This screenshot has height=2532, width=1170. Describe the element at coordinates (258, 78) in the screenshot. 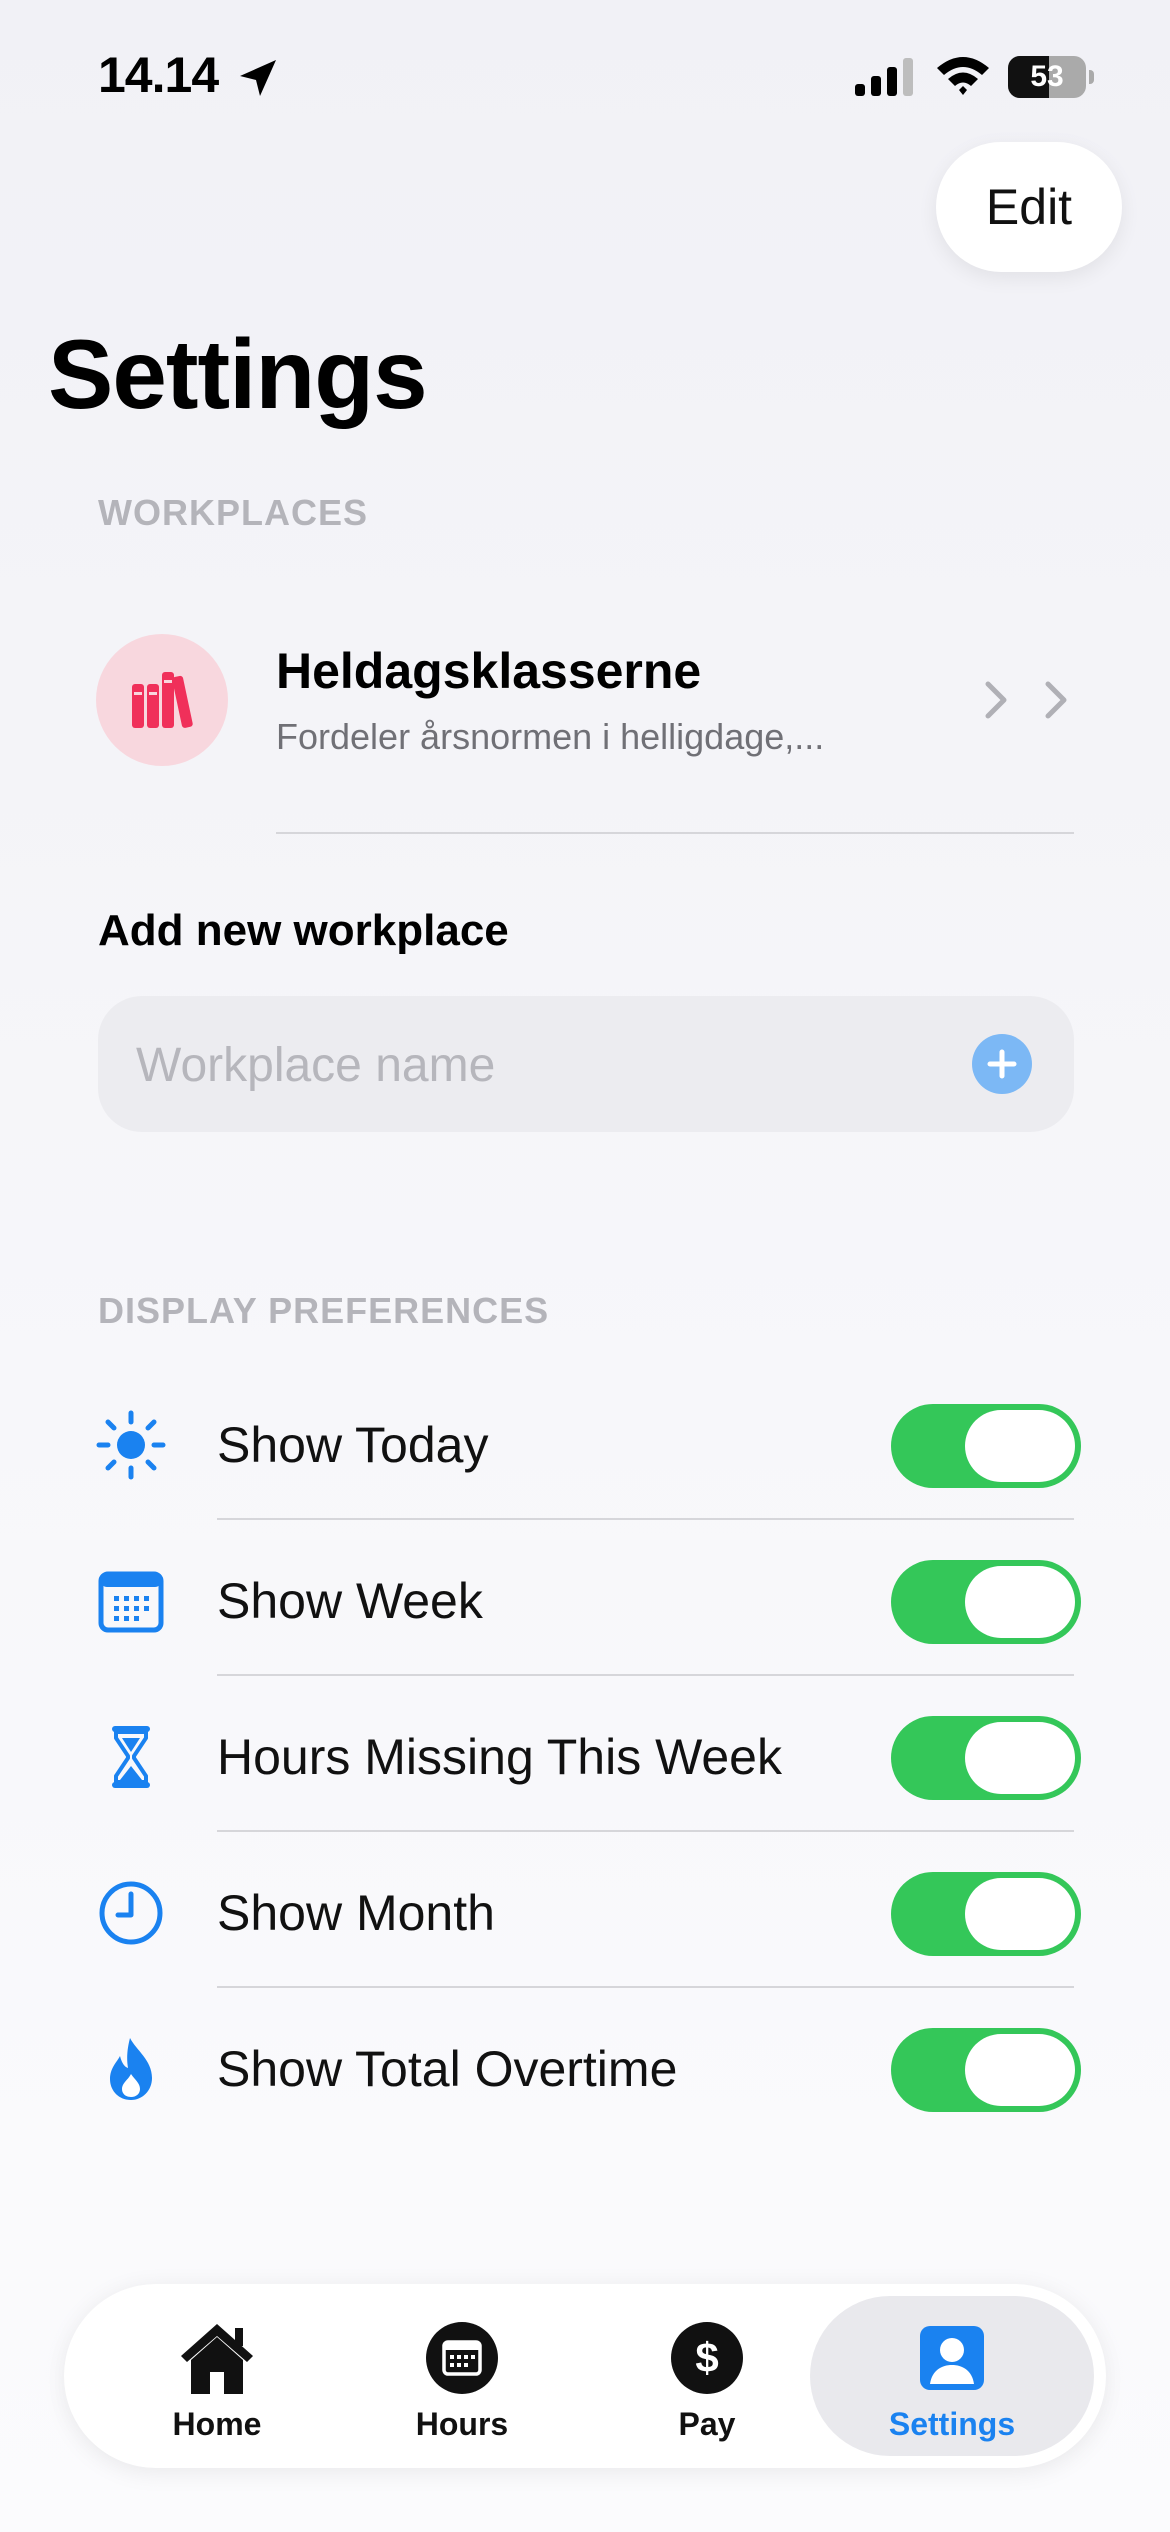

I see `location-arrow-icon` at that location.